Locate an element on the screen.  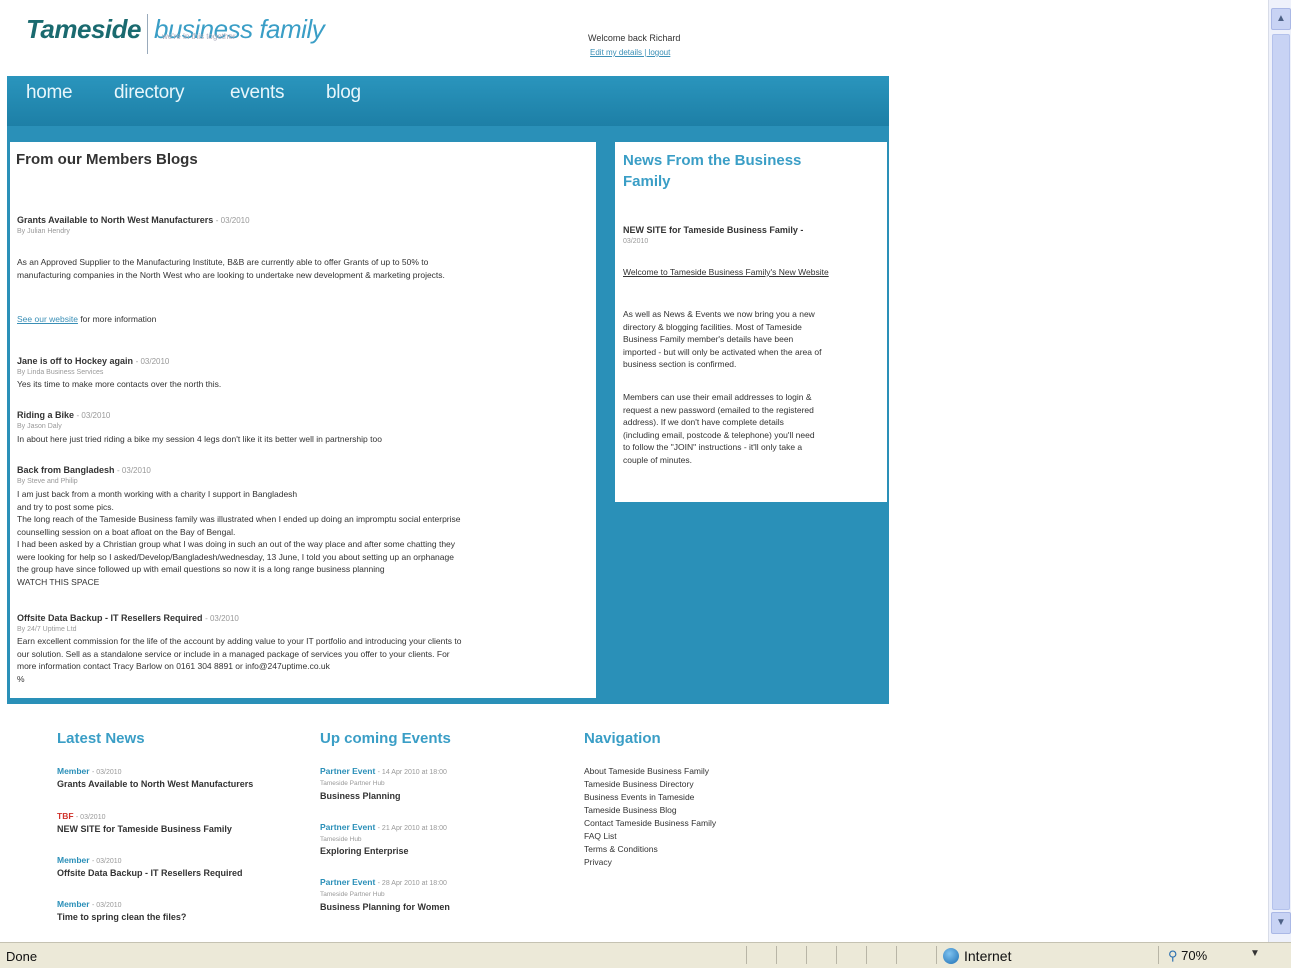
blog-post-more: See our website for more information is located at coordinates (86, 319).